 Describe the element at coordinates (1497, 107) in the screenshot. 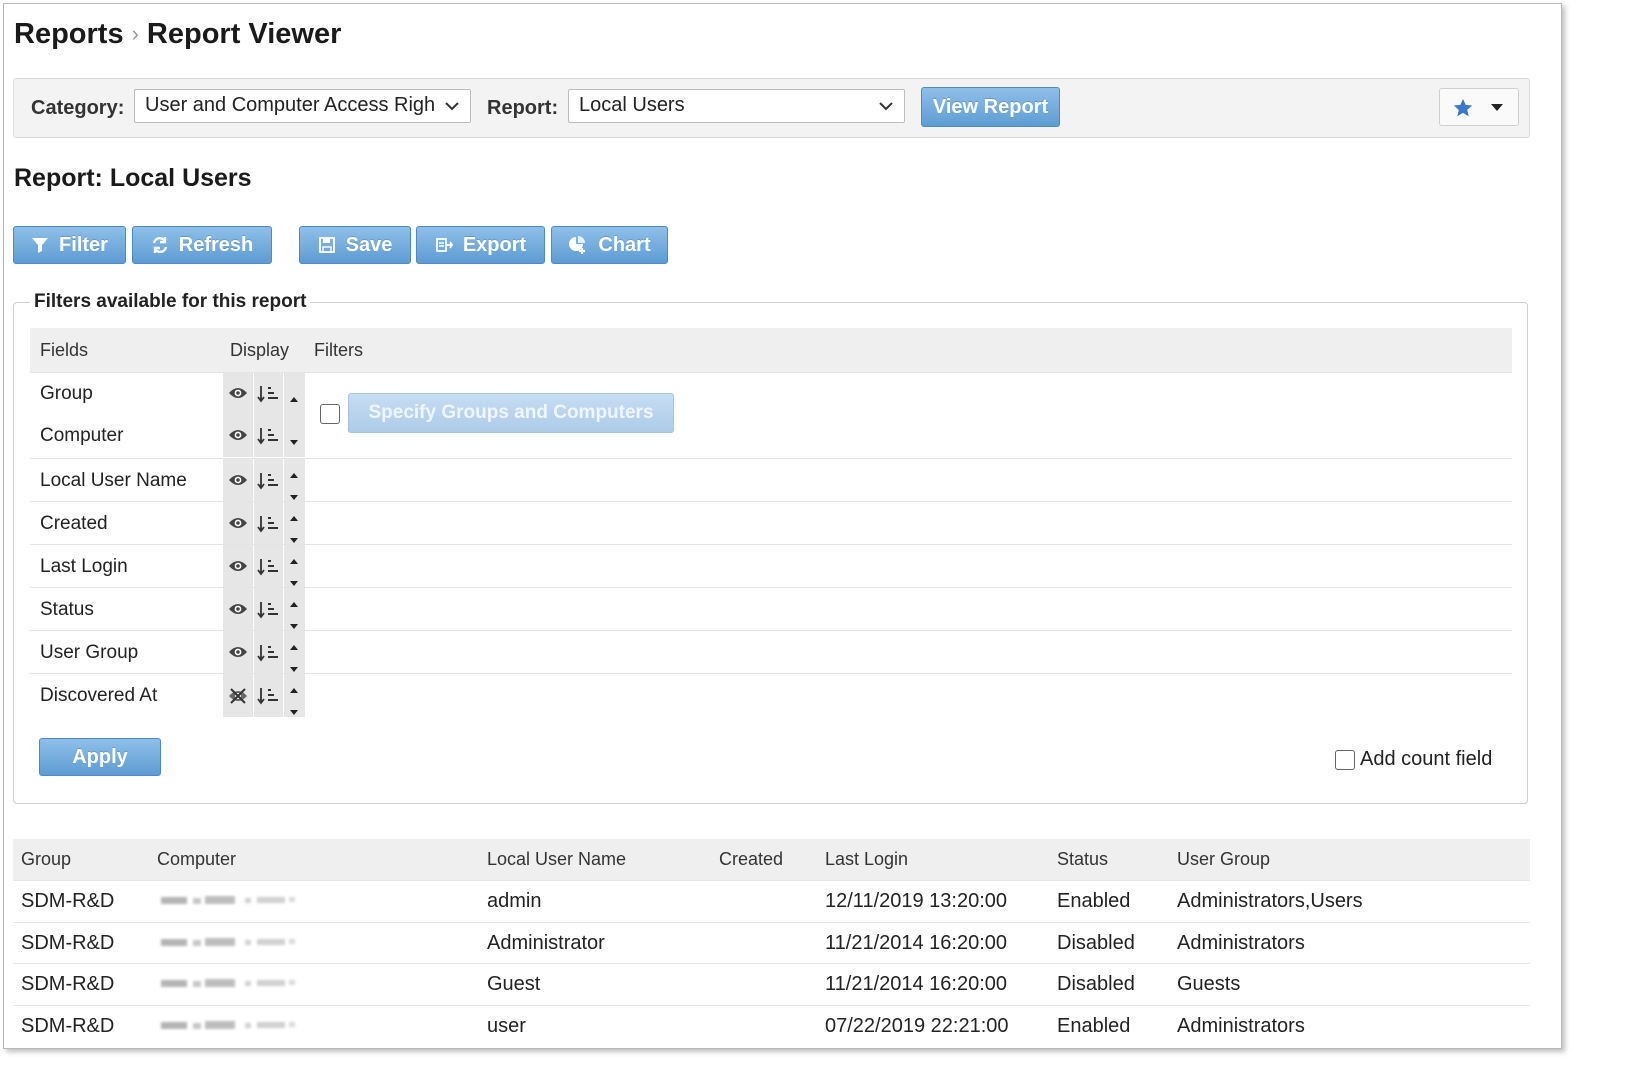

I see `caret-down-icon` at that location.